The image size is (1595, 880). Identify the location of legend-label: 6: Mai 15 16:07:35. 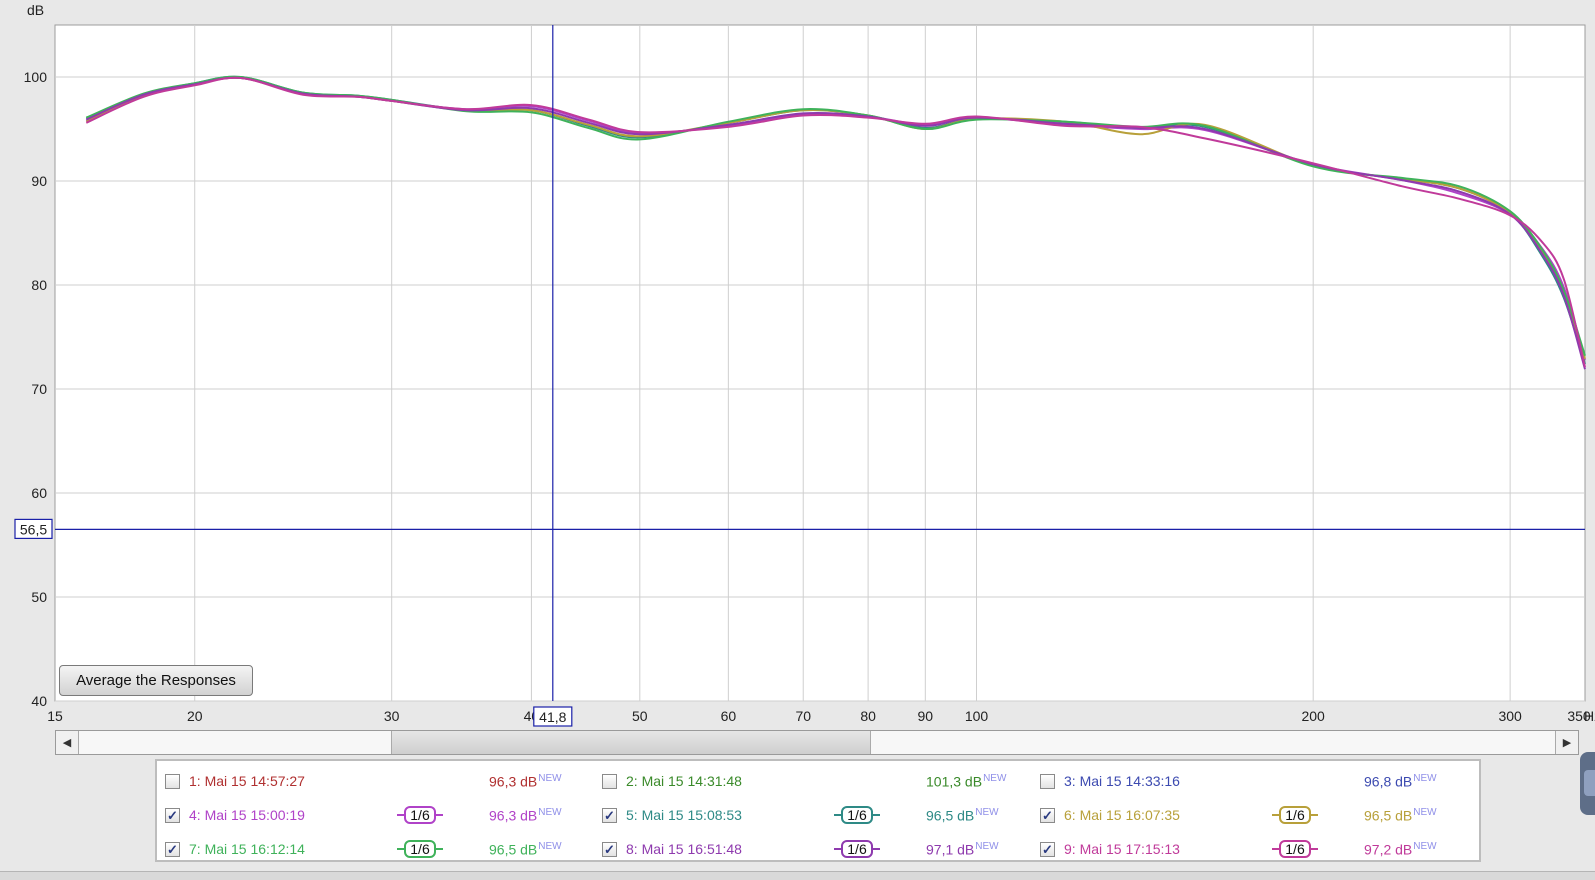
(1122, 815).